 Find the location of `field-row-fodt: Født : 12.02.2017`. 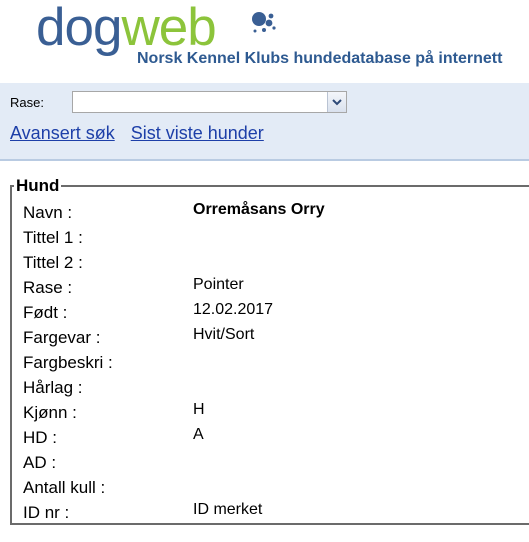

field-row-fodt: Født : 12.02.2017 is located at coordinates (273, 313).